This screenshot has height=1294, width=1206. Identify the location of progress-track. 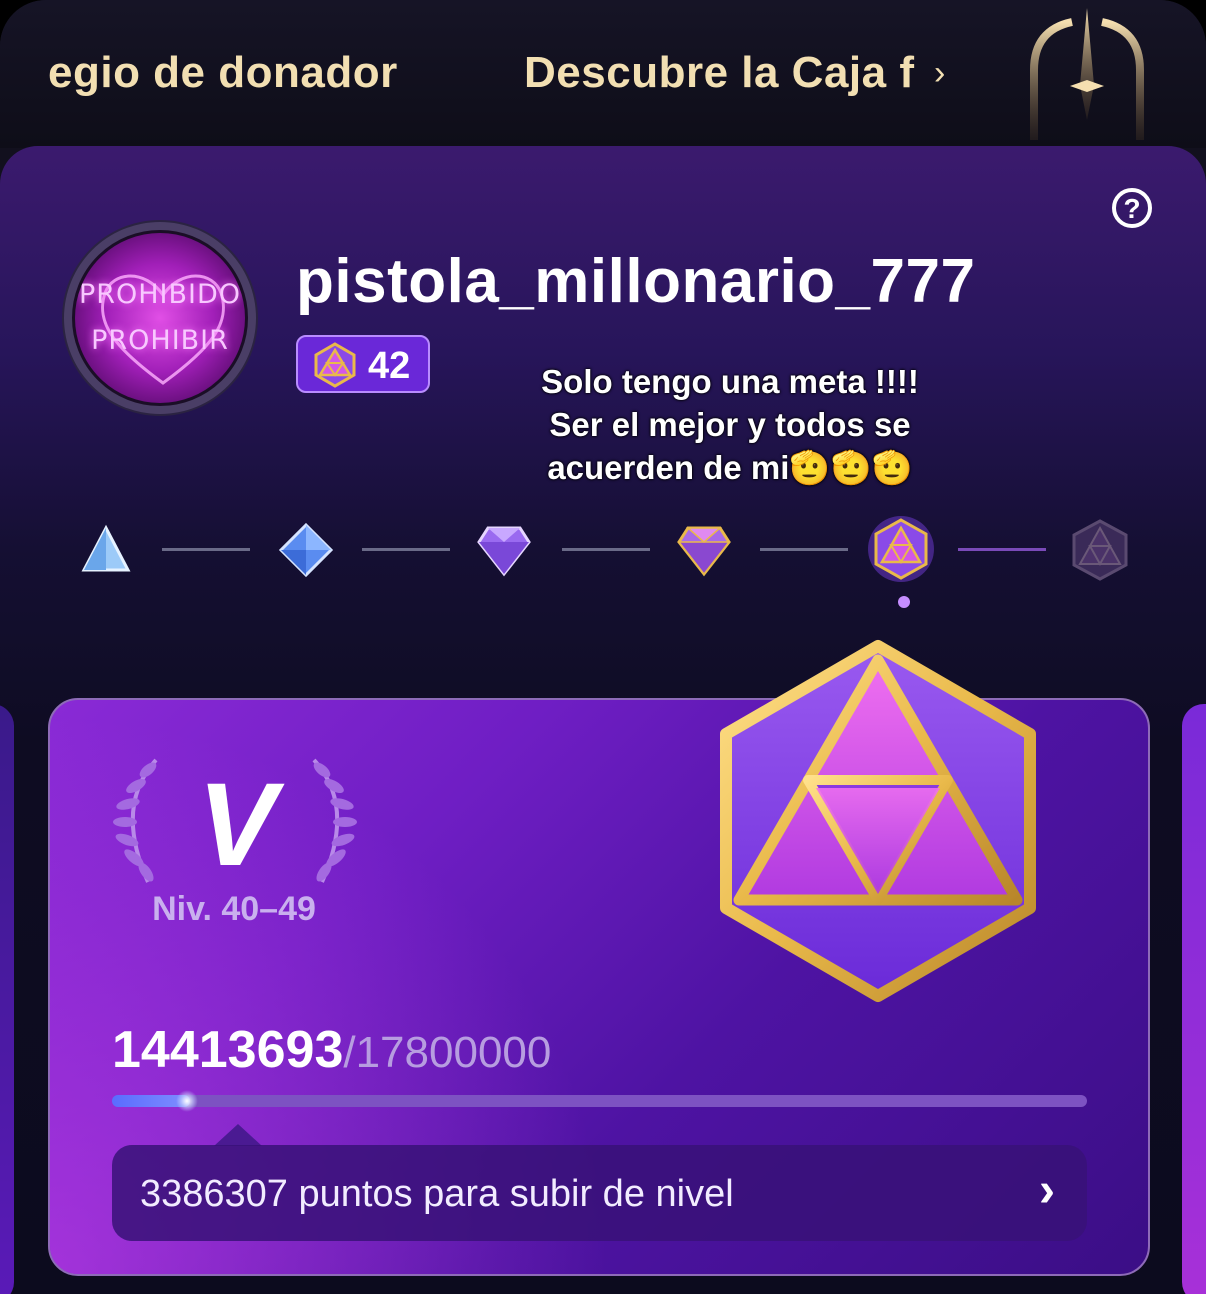
(599, 1101).